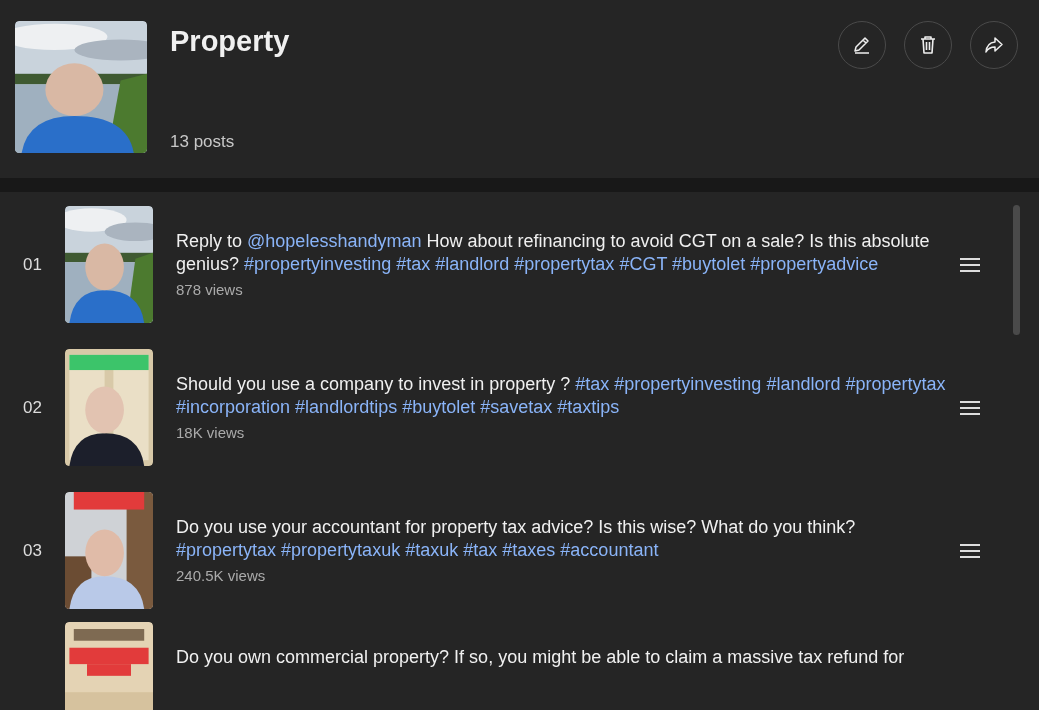 The image size is (1039, 710). I want to click on hashtag-link: #taxes, so click(529, 550).